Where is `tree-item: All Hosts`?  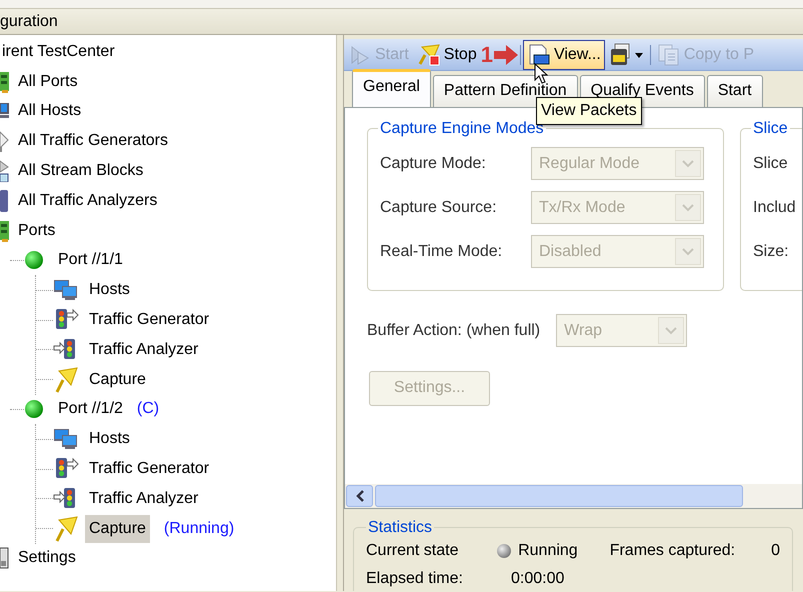 tree-item: All Hosts is located at coordinates (50, 111).